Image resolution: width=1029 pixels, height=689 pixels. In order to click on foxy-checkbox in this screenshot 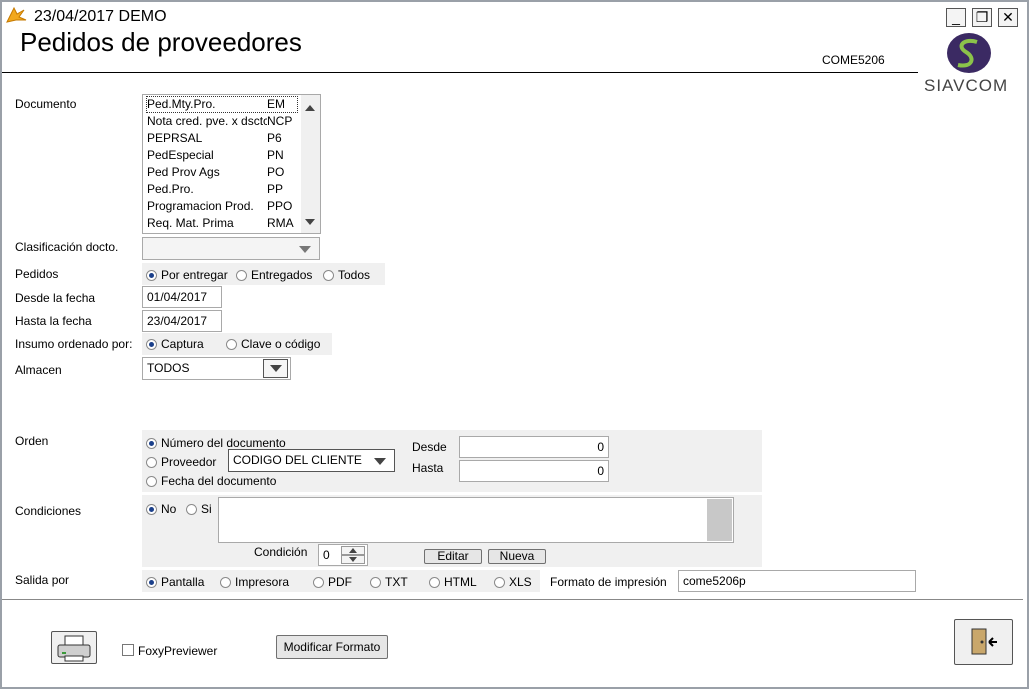, I will do `click(128, 650)`.